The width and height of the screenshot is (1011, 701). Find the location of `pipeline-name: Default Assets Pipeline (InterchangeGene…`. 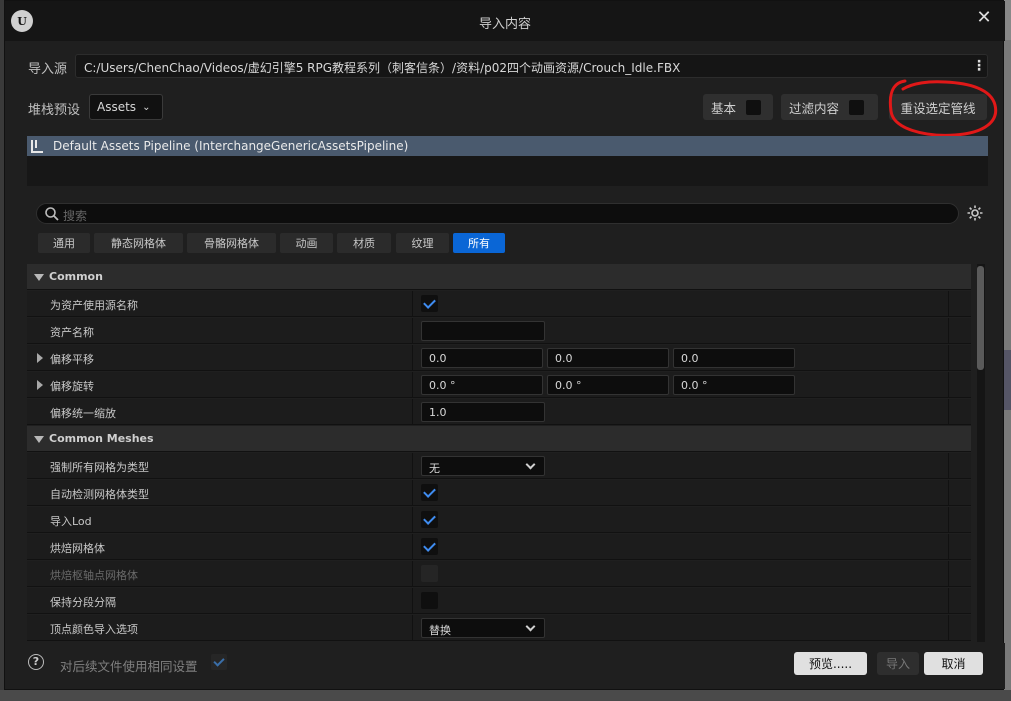

pipeline-name: Default Assets Pipeline (InterchangeGene… is located at coordinates (231, 146).